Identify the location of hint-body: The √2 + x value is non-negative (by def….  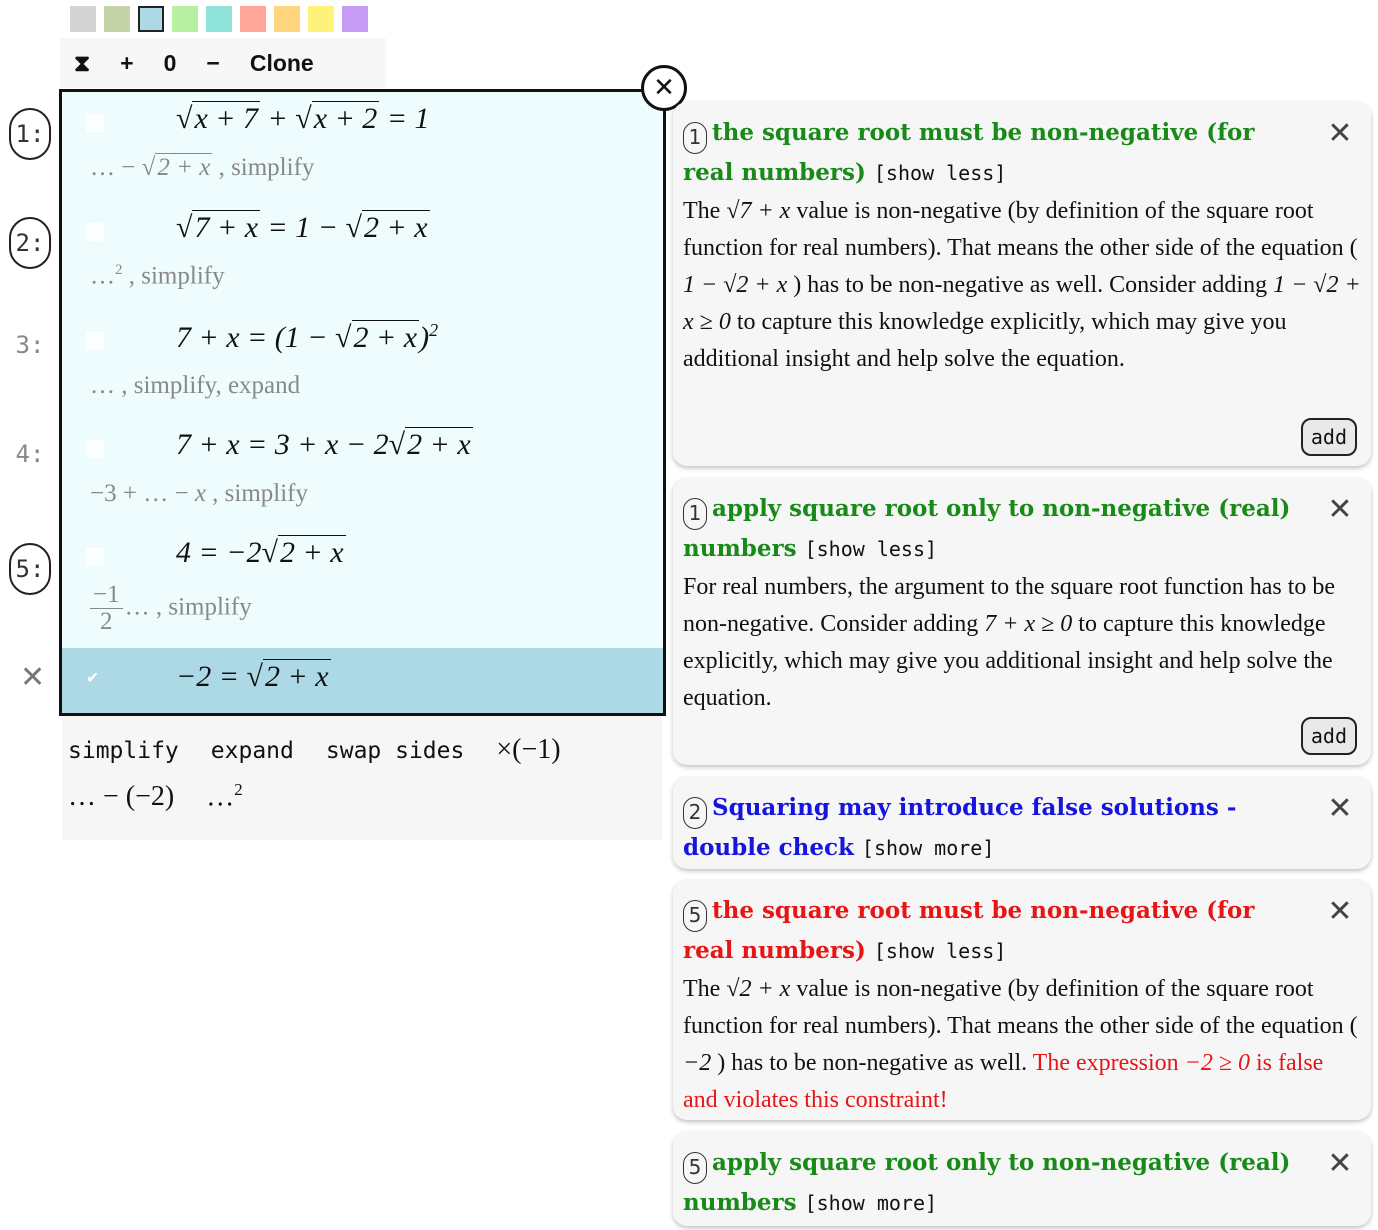
(1020, 1044).